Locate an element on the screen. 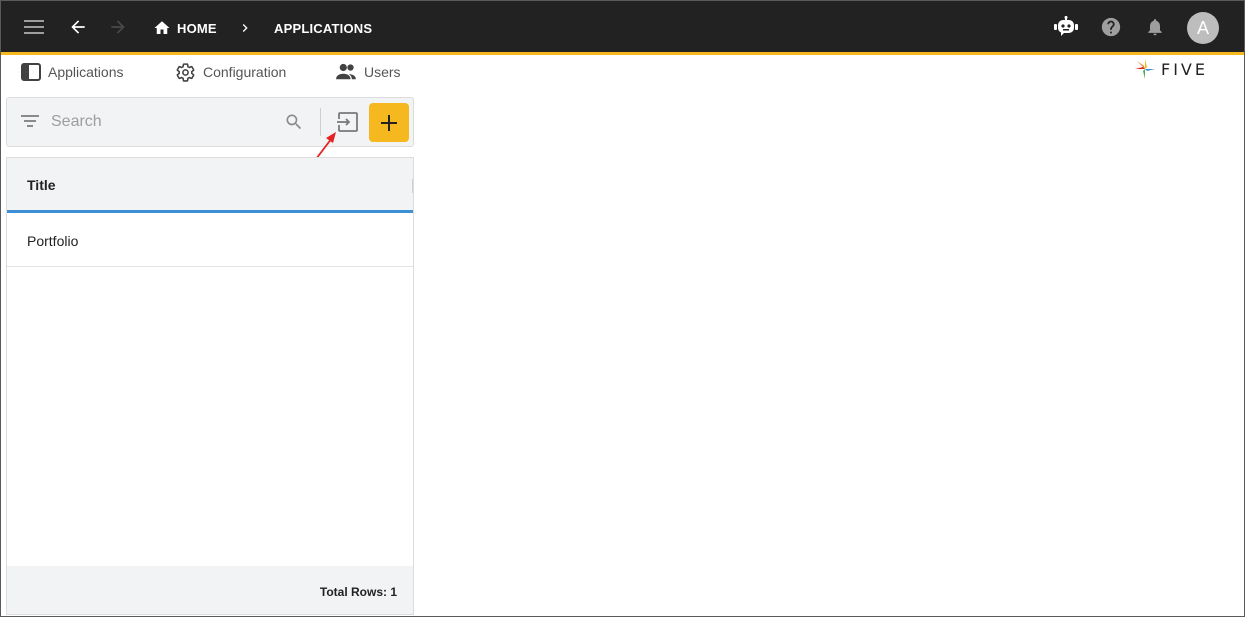 The image size is (1245, 617). forward-arrow-icon is located at coordinates (118, 27).